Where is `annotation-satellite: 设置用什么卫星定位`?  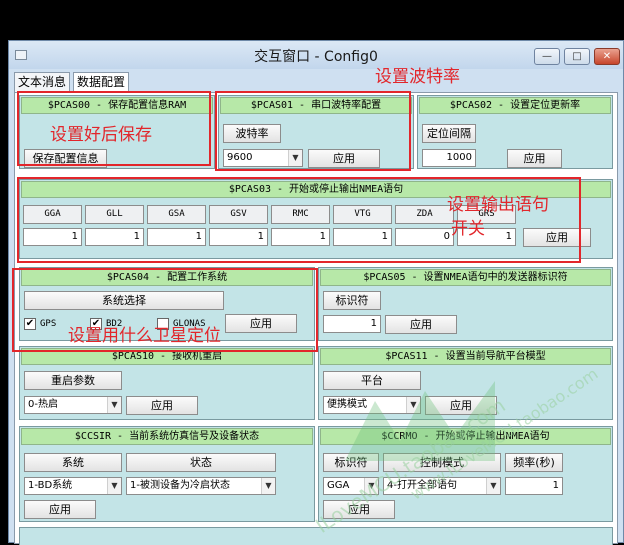
annotation-satellite: 设置用什么卫星定位 is located at coordinates (144, 336).